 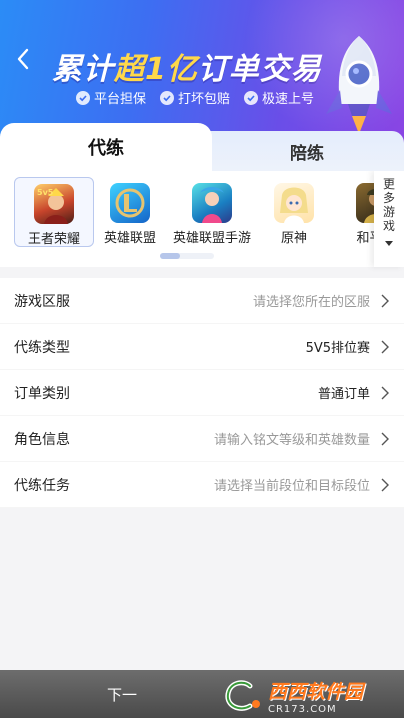 I want to click on form-row-order-category: 订单类别 普通订单, so click(x=202, y=393).